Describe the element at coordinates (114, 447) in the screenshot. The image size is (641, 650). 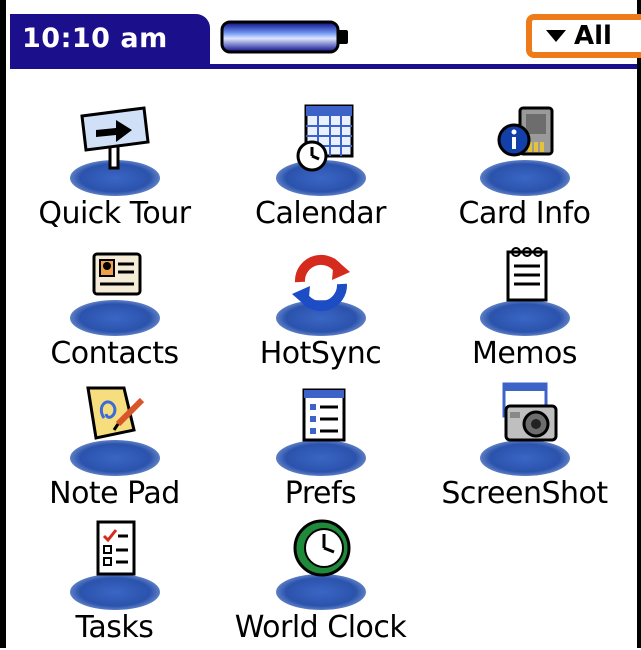
I see `app-note-pad: Note Pad` at that location.